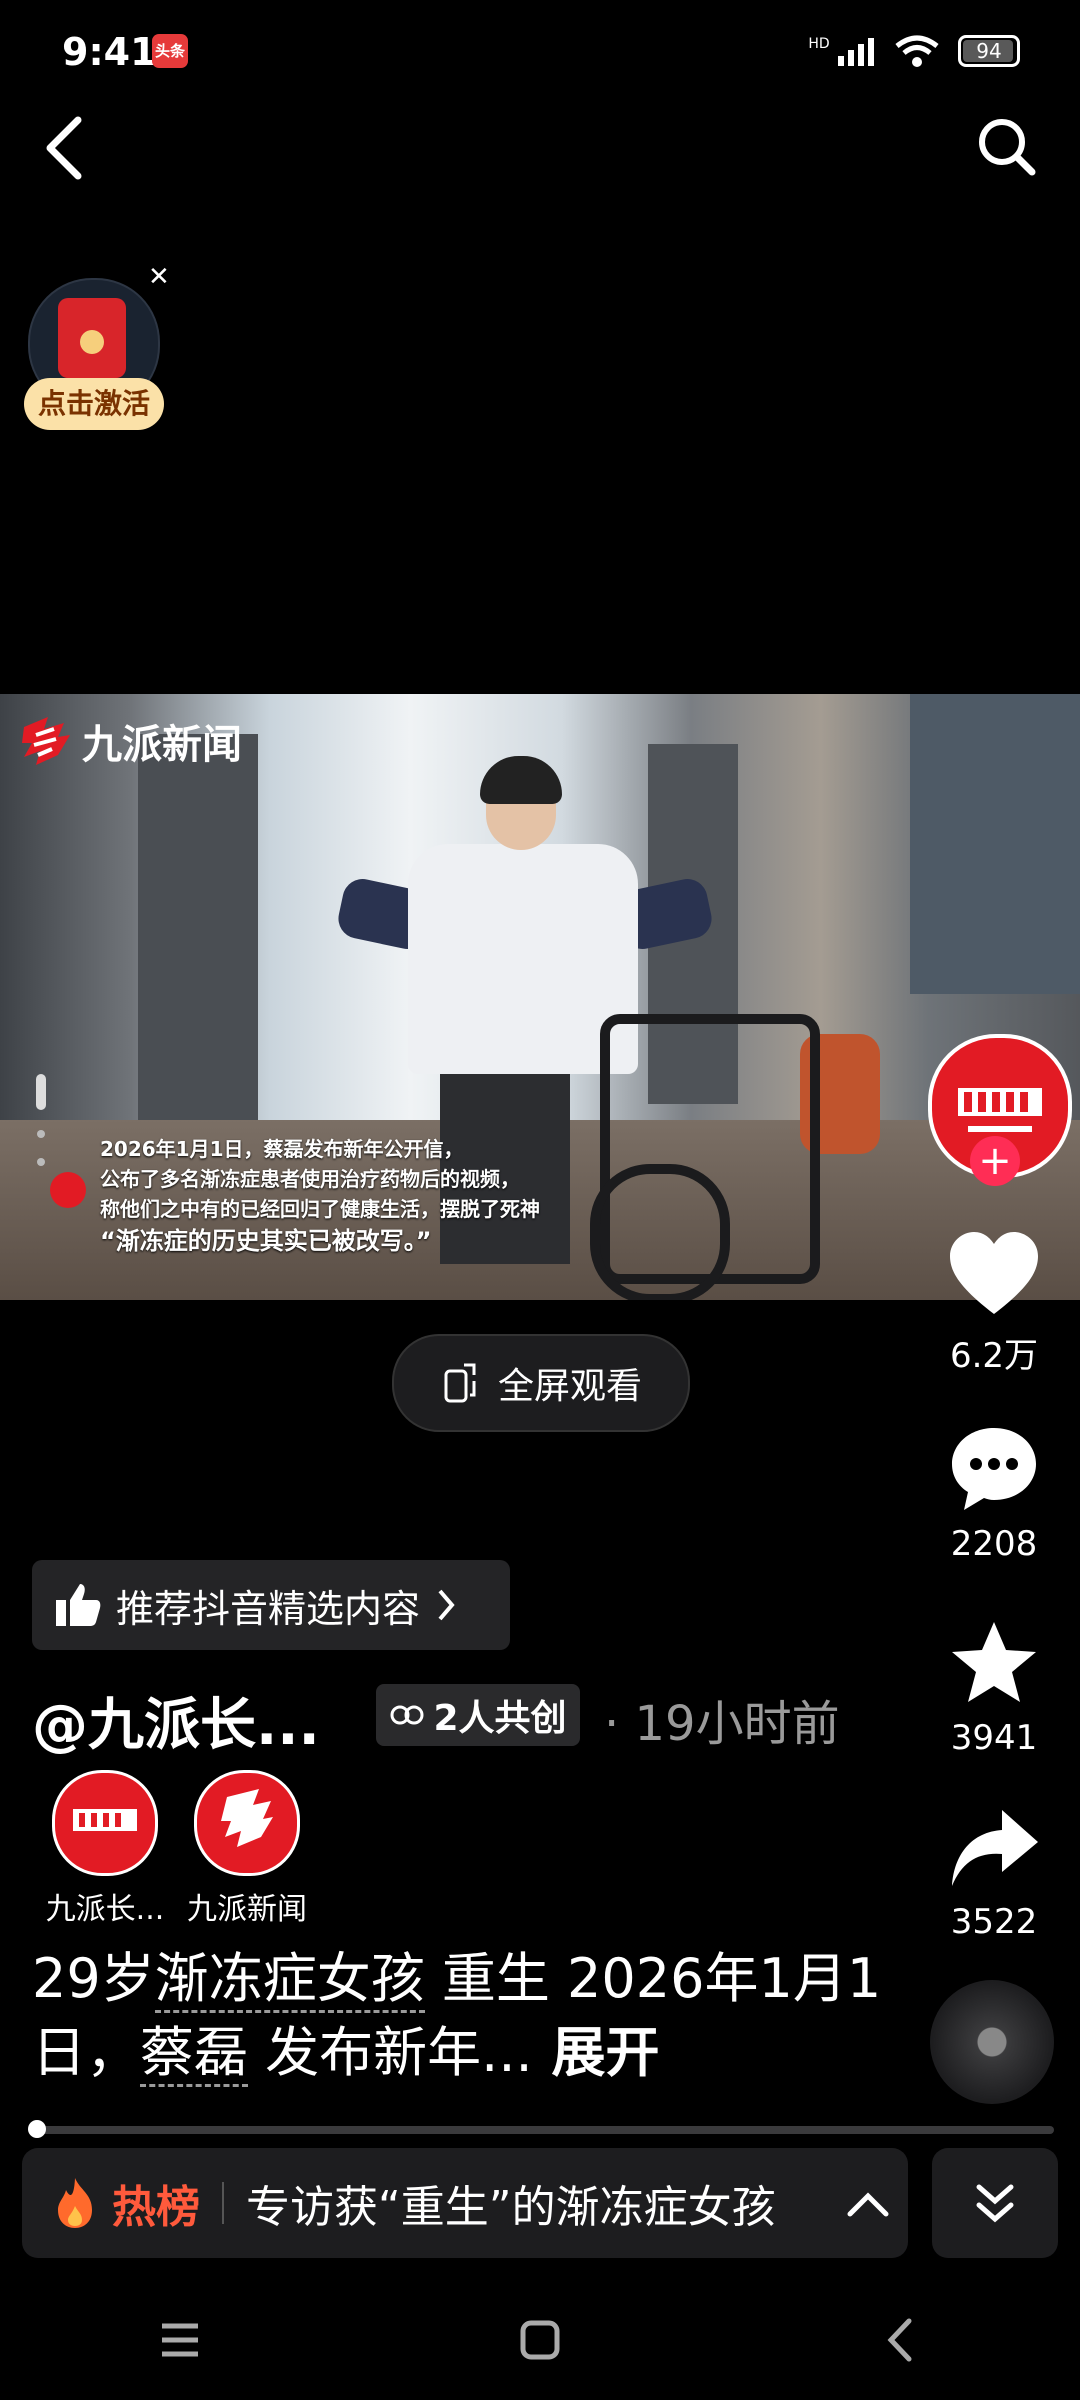 Image resolution: width=1080 pixels, height=2400 pixels. I want to click on home-square-icon, so click(540, 2340).